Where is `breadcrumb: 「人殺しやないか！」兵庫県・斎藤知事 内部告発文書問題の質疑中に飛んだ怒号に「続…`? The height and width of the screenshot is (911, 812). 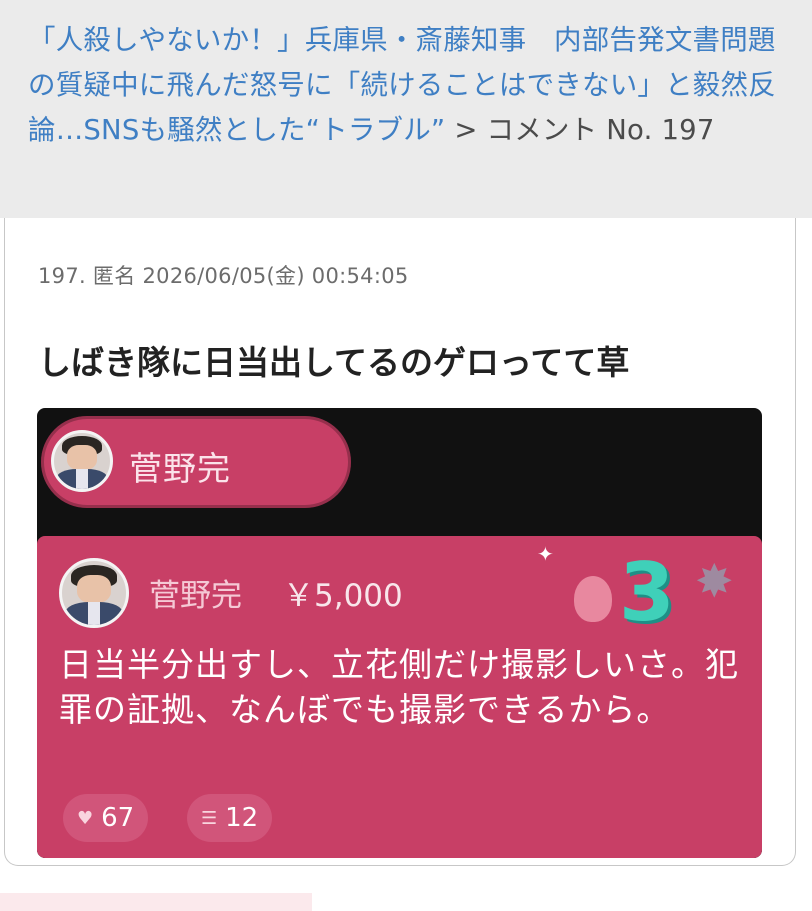 breadcrumb: 「人殺しやないか！」兵庫県・斎藤知事 内部告発文書問題の質疑中に飛んだ怒号に「続… is located at coordinates (408, 85).